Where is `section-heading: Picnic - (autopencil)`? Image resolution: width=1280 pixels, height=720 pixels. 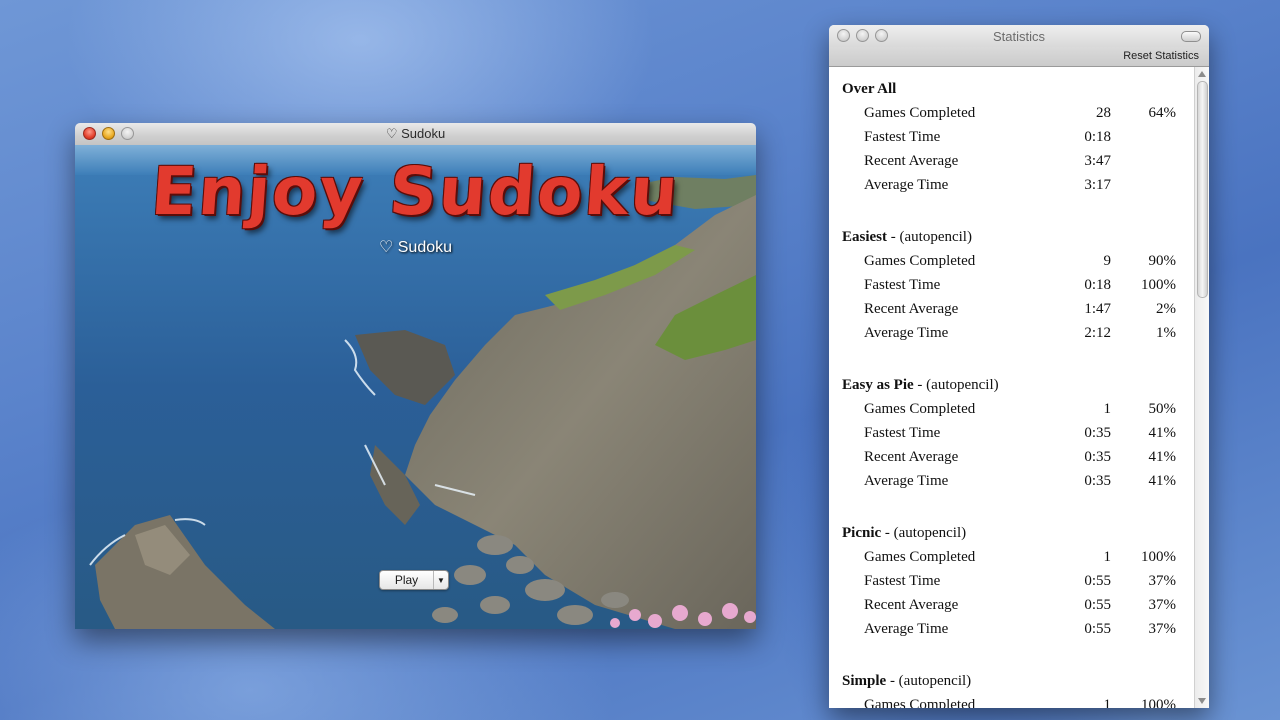 section-heading: Picnic - (autopencil) is located at coordinates (904, 533).